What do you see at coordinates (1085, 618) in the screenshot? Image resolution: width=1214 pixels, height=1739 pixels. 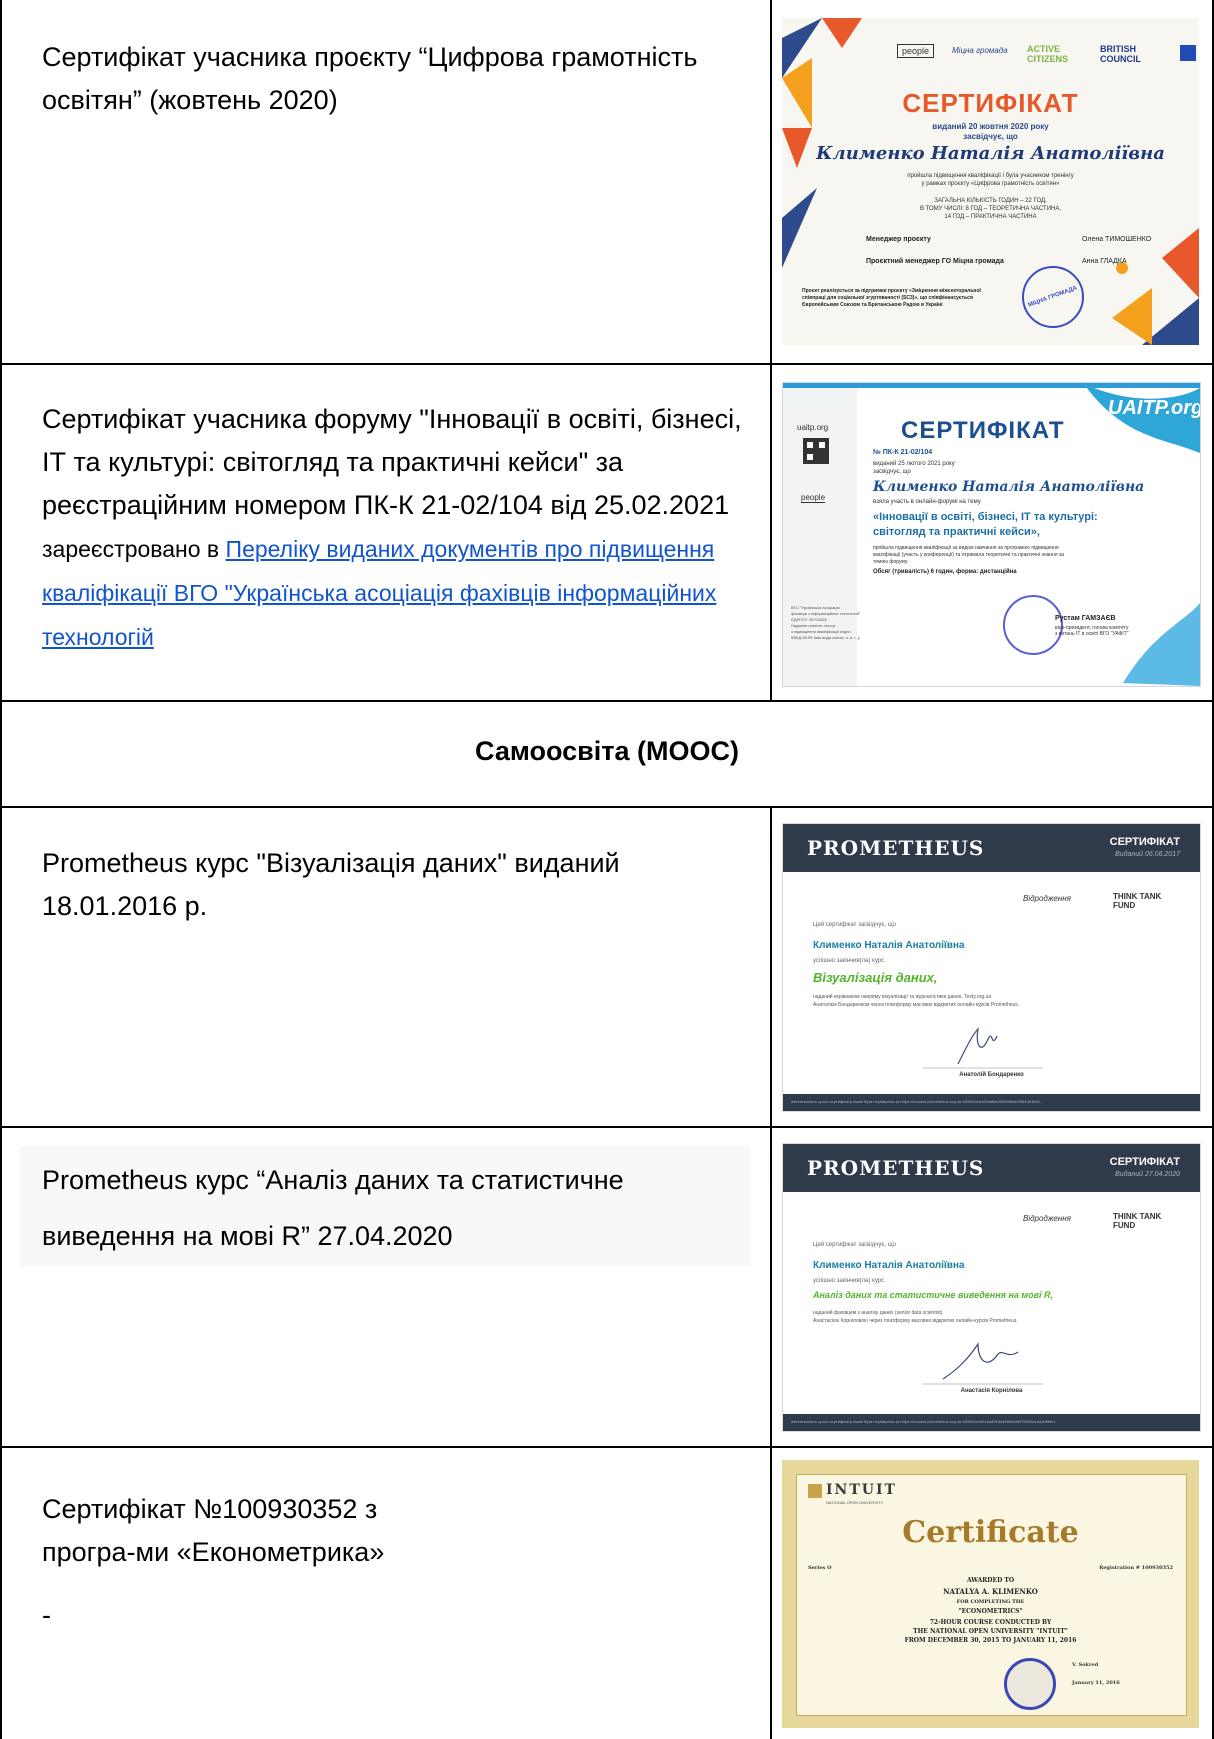 I see `signer-name: Рустам ГАМЗАЄВ` at bounding box center [1085, 618].